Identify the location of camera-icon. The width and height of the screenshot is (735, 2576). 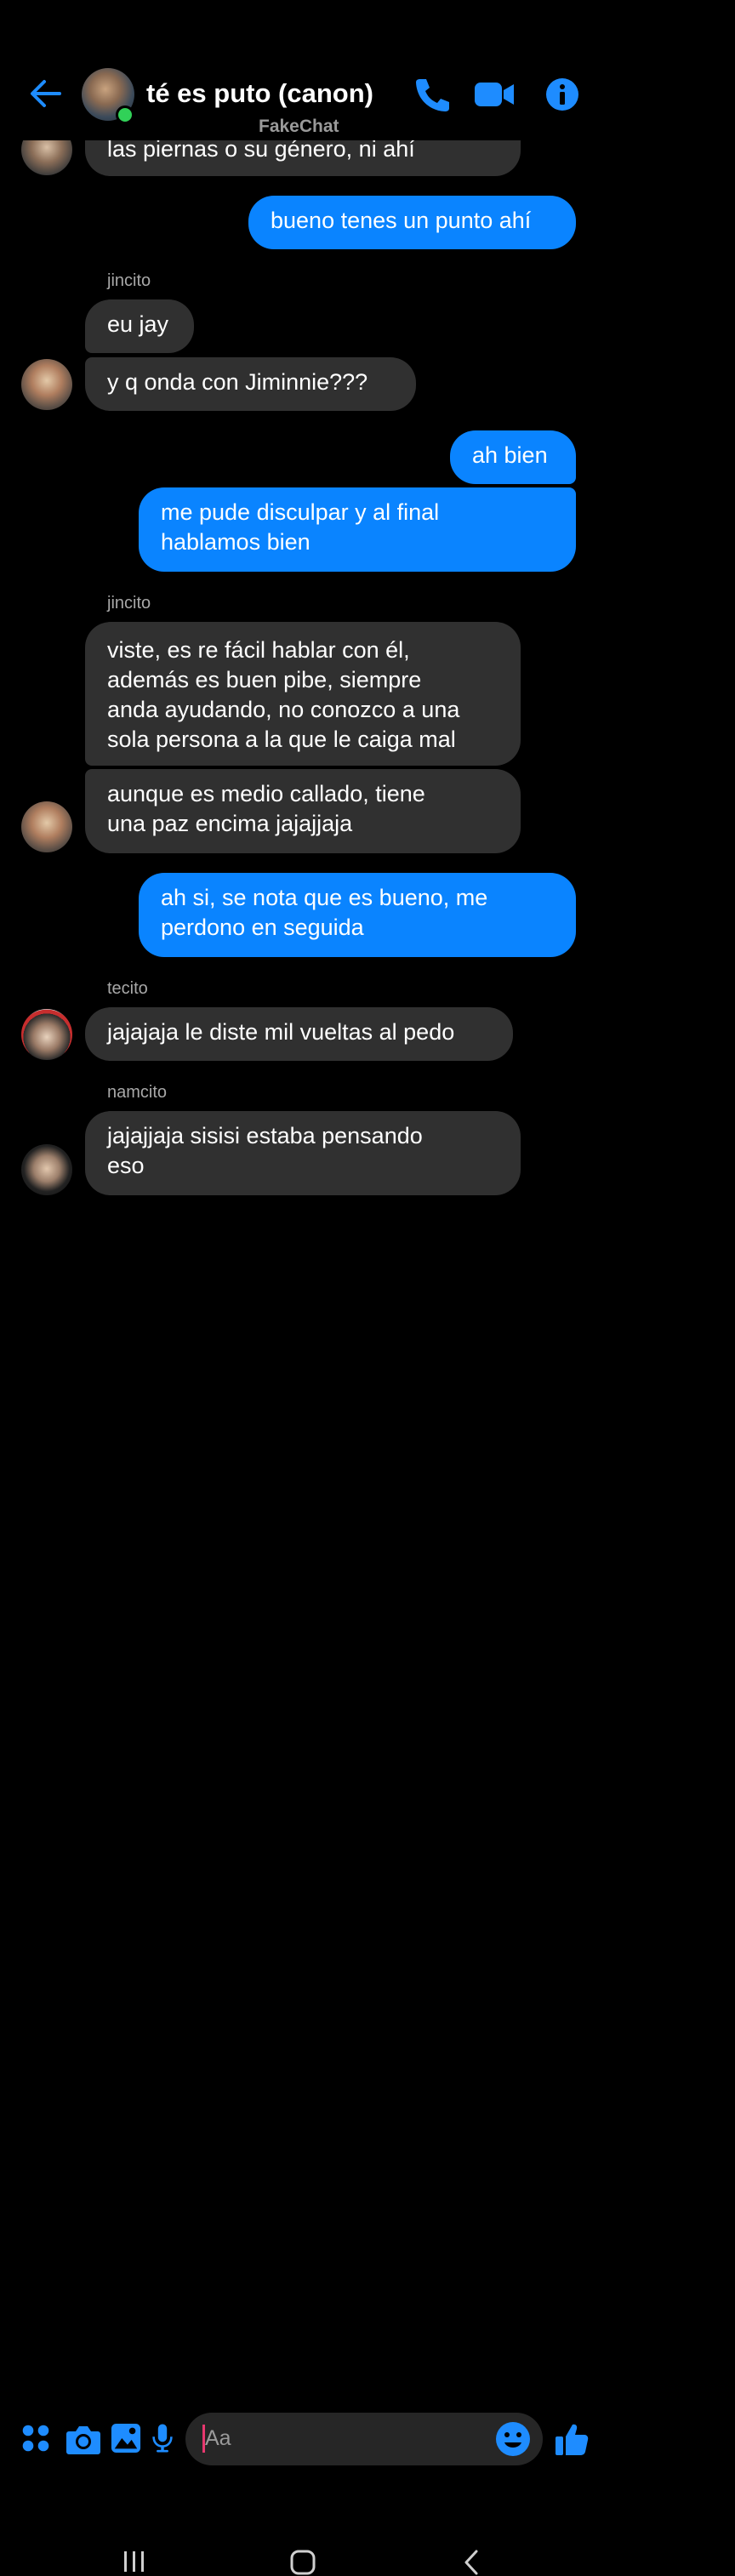
(83, 2439).